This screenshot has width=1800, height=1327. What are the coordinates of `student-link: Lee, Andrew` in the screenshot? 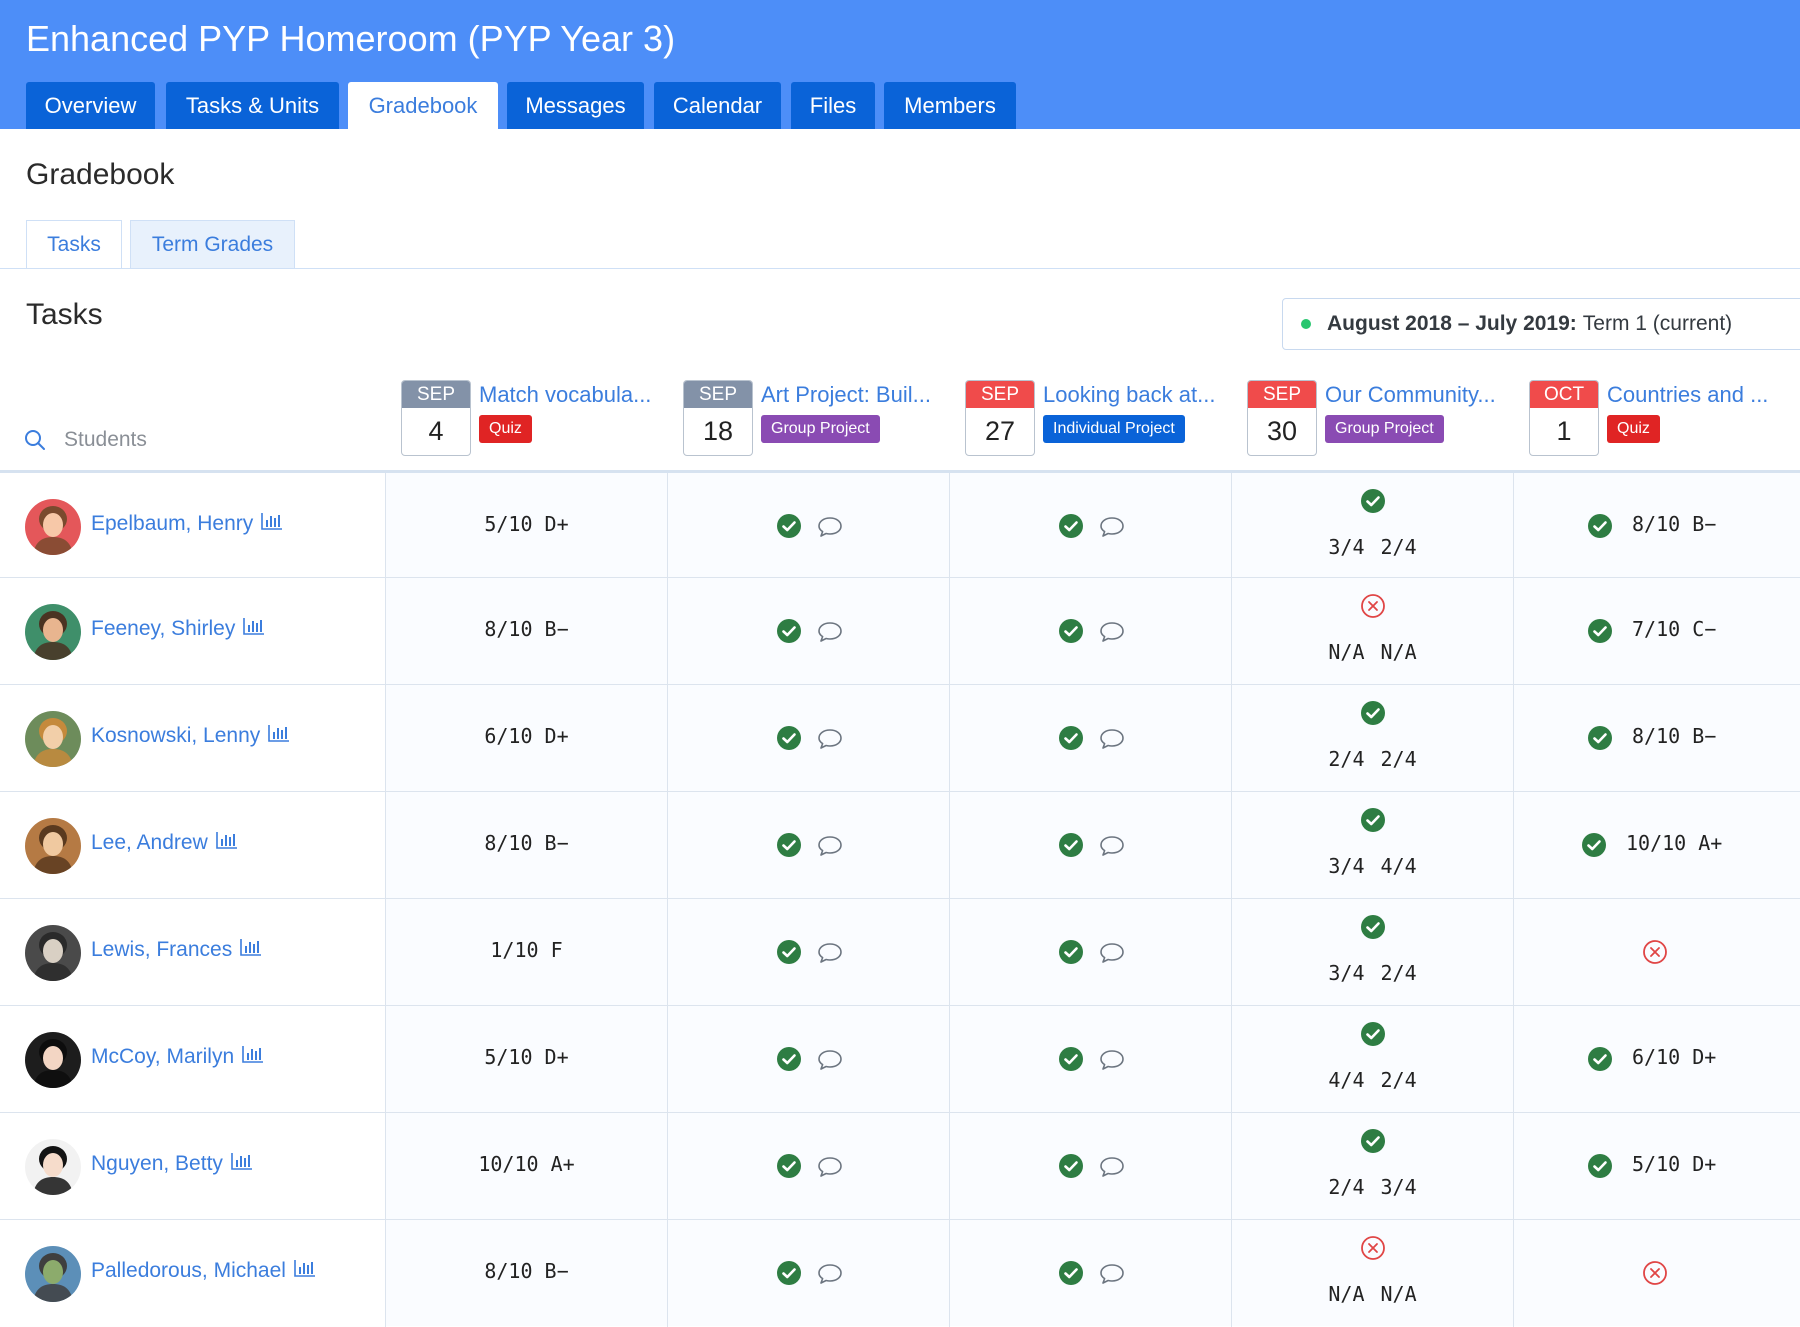 It's located at (164, 843).